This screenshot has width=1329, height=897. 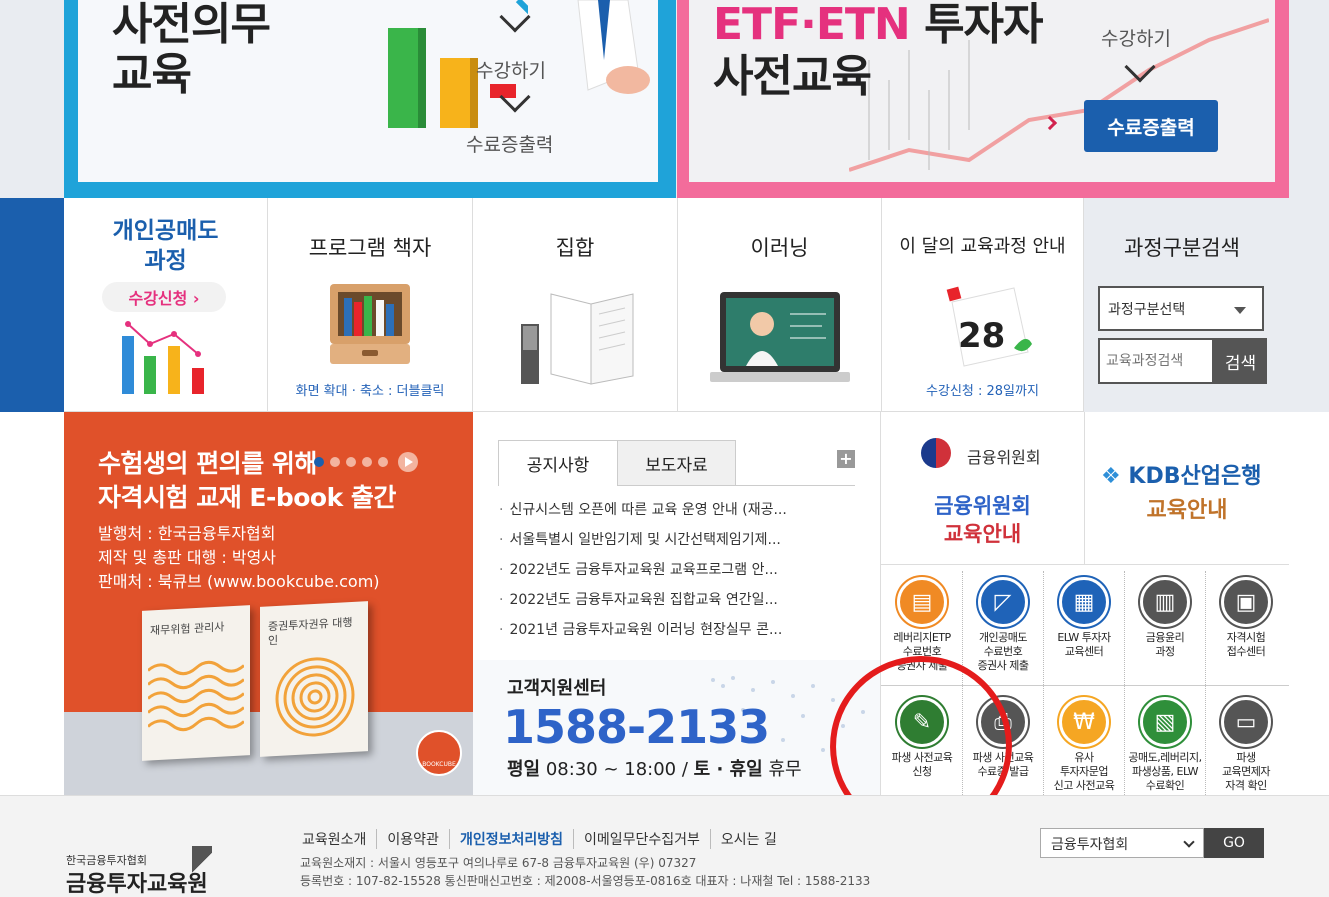 I want to click on bookcube-logo: BOOKCUBE, so click(x=439, y=753).